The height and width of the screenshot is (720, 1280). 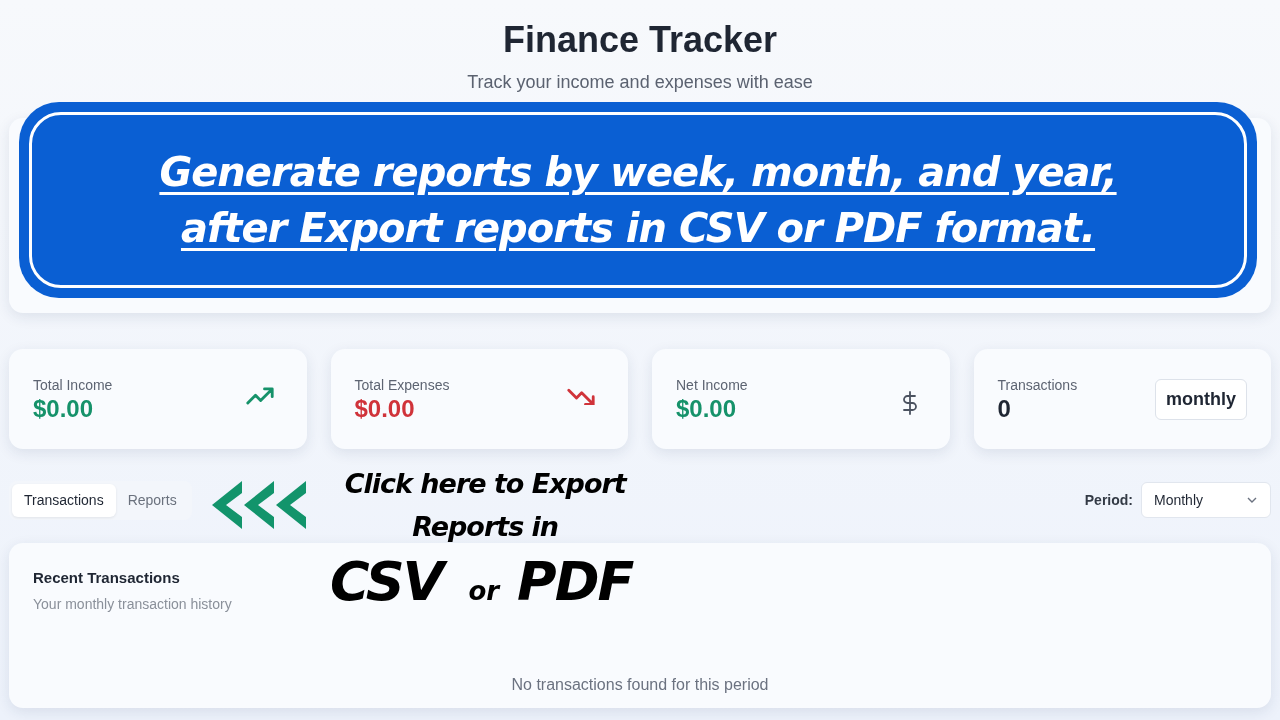 What do you see at coordinates (132, 604) in the screenshot?
I see `panel-subtitle: Your monthly transaction history` at bounding box center [132, 604].